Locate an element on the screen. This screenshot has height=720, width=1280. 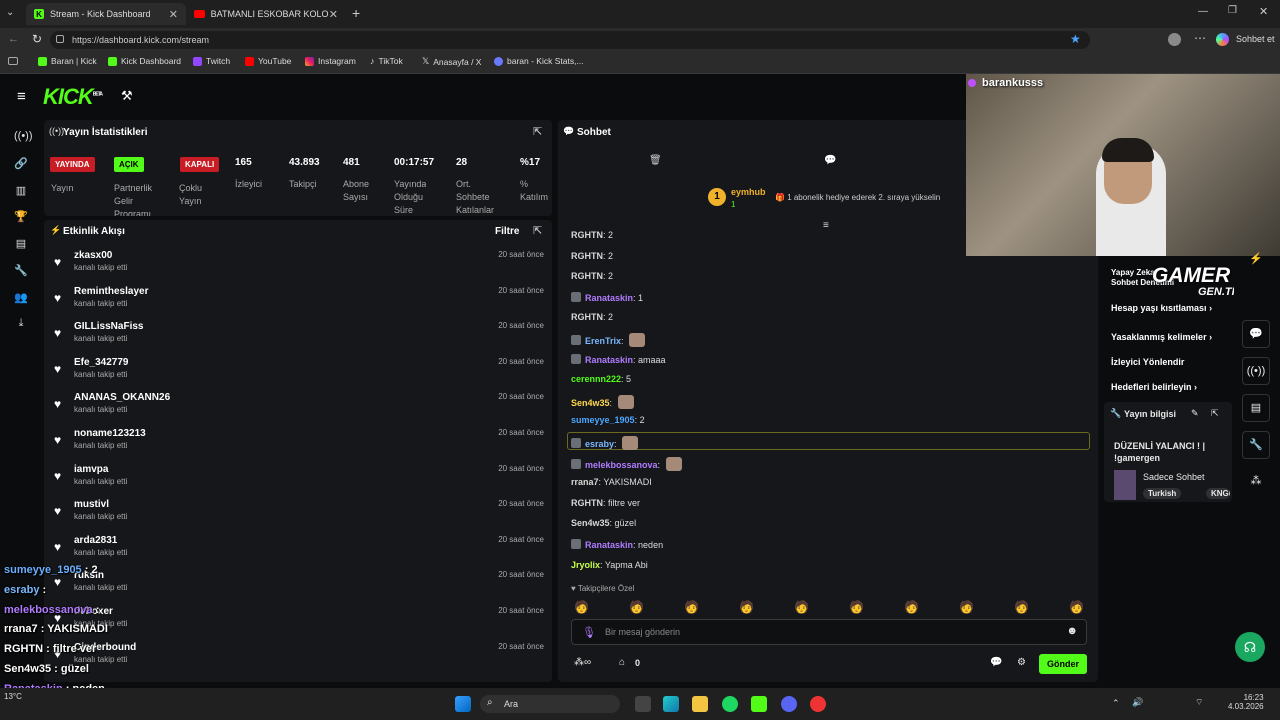
activity-row: ♥ Efe_342779 kanalı takip etti 20 saat önce is located at coordinates (299, 374).